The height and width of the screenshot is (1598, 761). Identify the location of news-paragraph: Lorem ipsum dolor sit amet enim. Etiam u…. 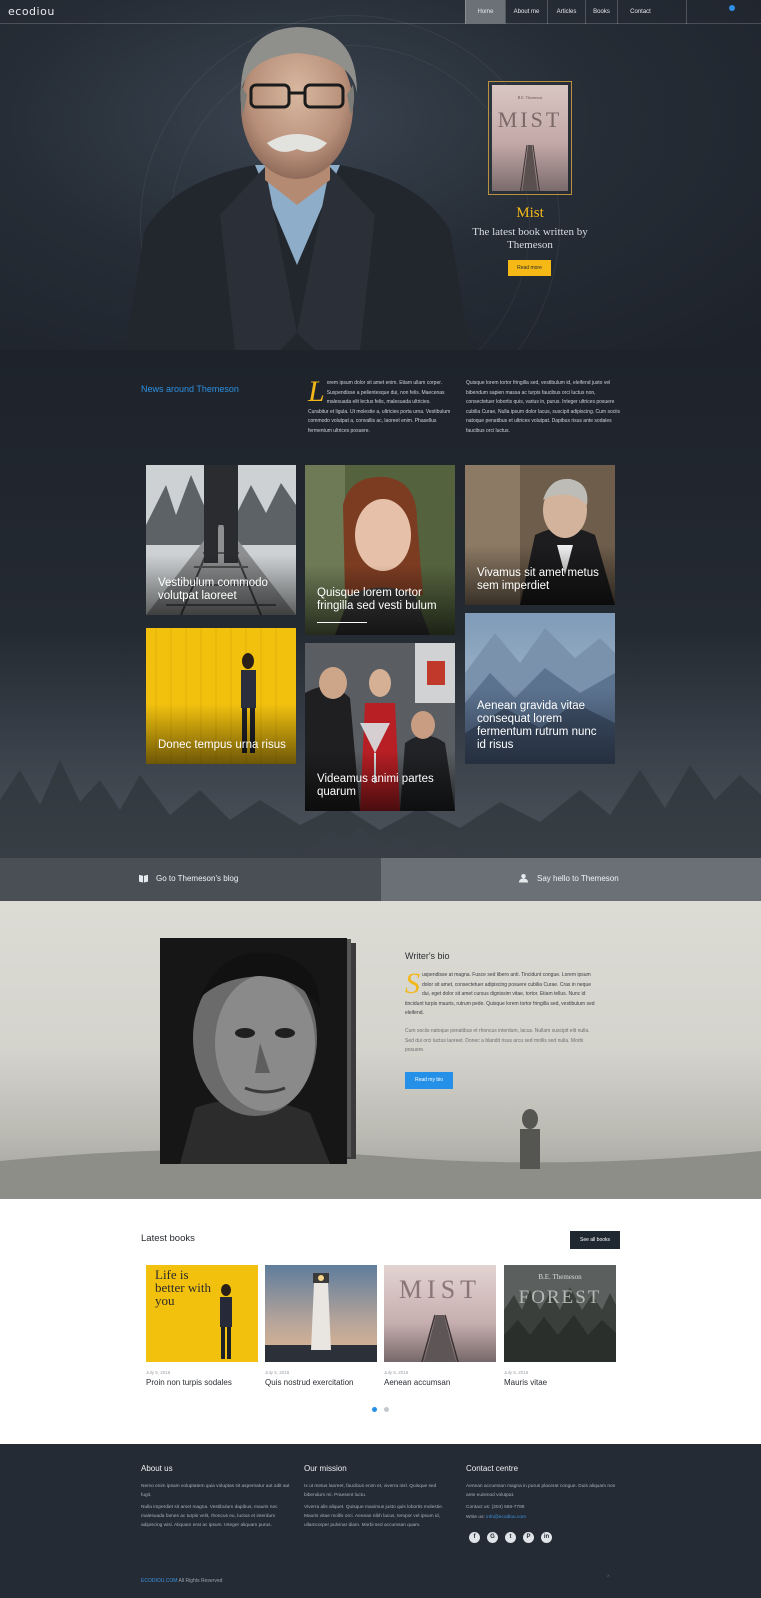
(379, 405).